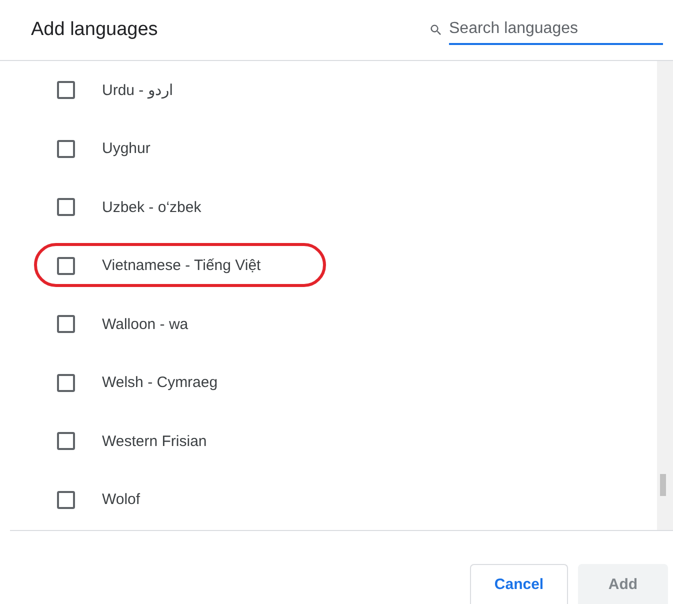 Image resolution: width=673 pixels, height=604 pixels. What do you see at coordinates (436, 30) in the screenshot?
I see `search-icon` at bounding box center [436, 30].